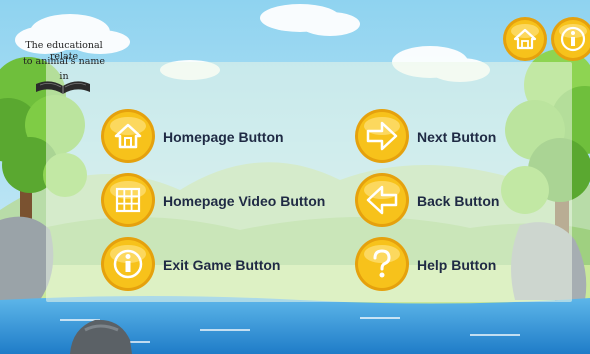  I want to click on arrow-left-icon, so click(382, 200).